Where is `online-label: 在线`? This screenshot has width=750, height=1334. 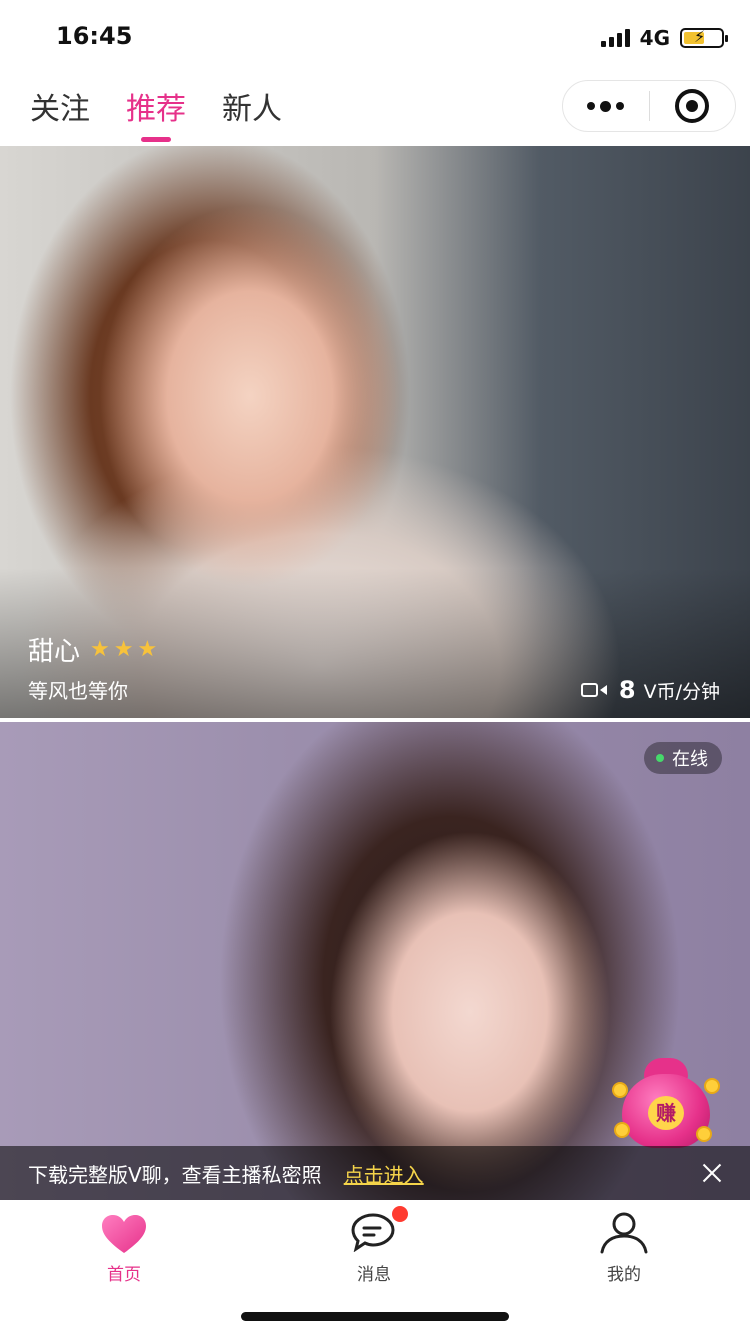 online-label: 在线 is located at coordinates (690, 759).